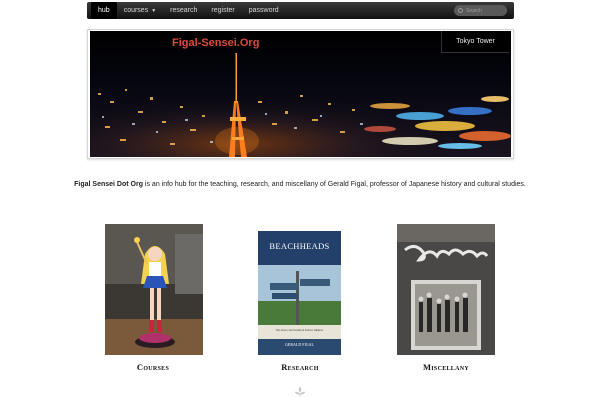 Image resolution: width=600 pixels, height=400 pixels. What do you see at coordinates (136, 10) in the screenshot?
I see `nav-label: courses` at bounding box center [136, 10].